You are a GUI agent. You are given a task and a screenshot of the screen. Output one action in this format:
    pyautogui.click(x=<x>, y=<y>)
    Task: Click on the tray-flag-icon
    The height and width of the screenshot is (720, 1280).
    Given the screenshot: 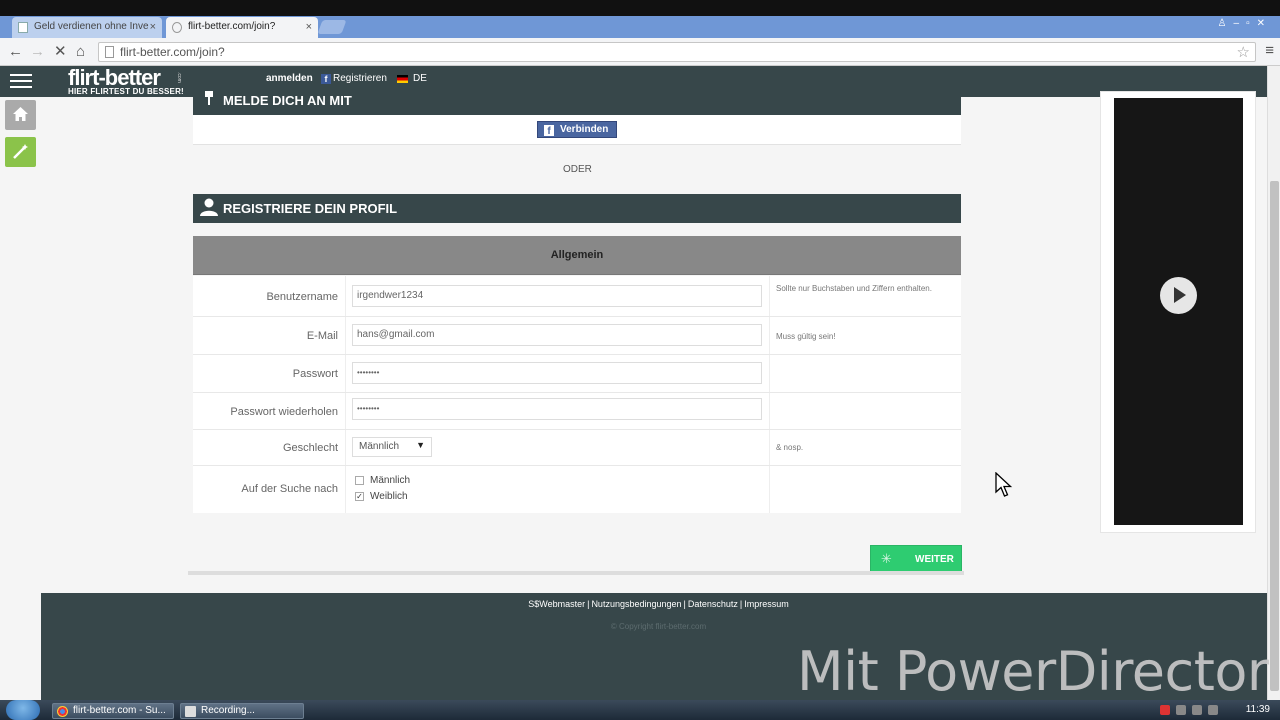 What is the action you would take?
    pyautogui.click(x=1213, y=710)
    